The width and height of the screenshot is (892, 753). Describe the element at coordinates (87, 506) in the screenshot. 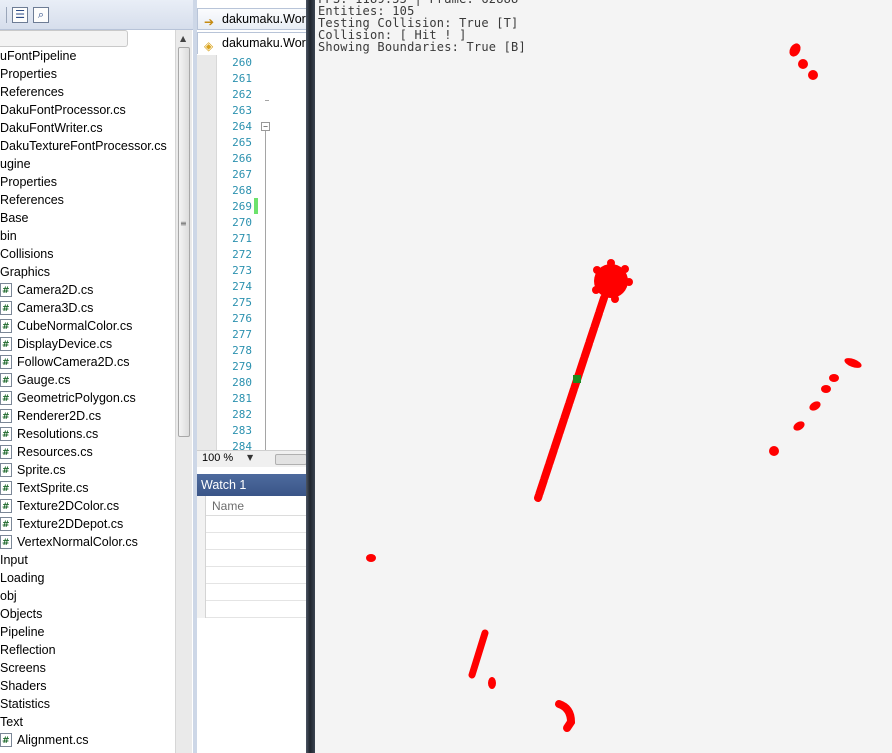

I see `tree-file-item: Texture2DColor.cs` at that location.